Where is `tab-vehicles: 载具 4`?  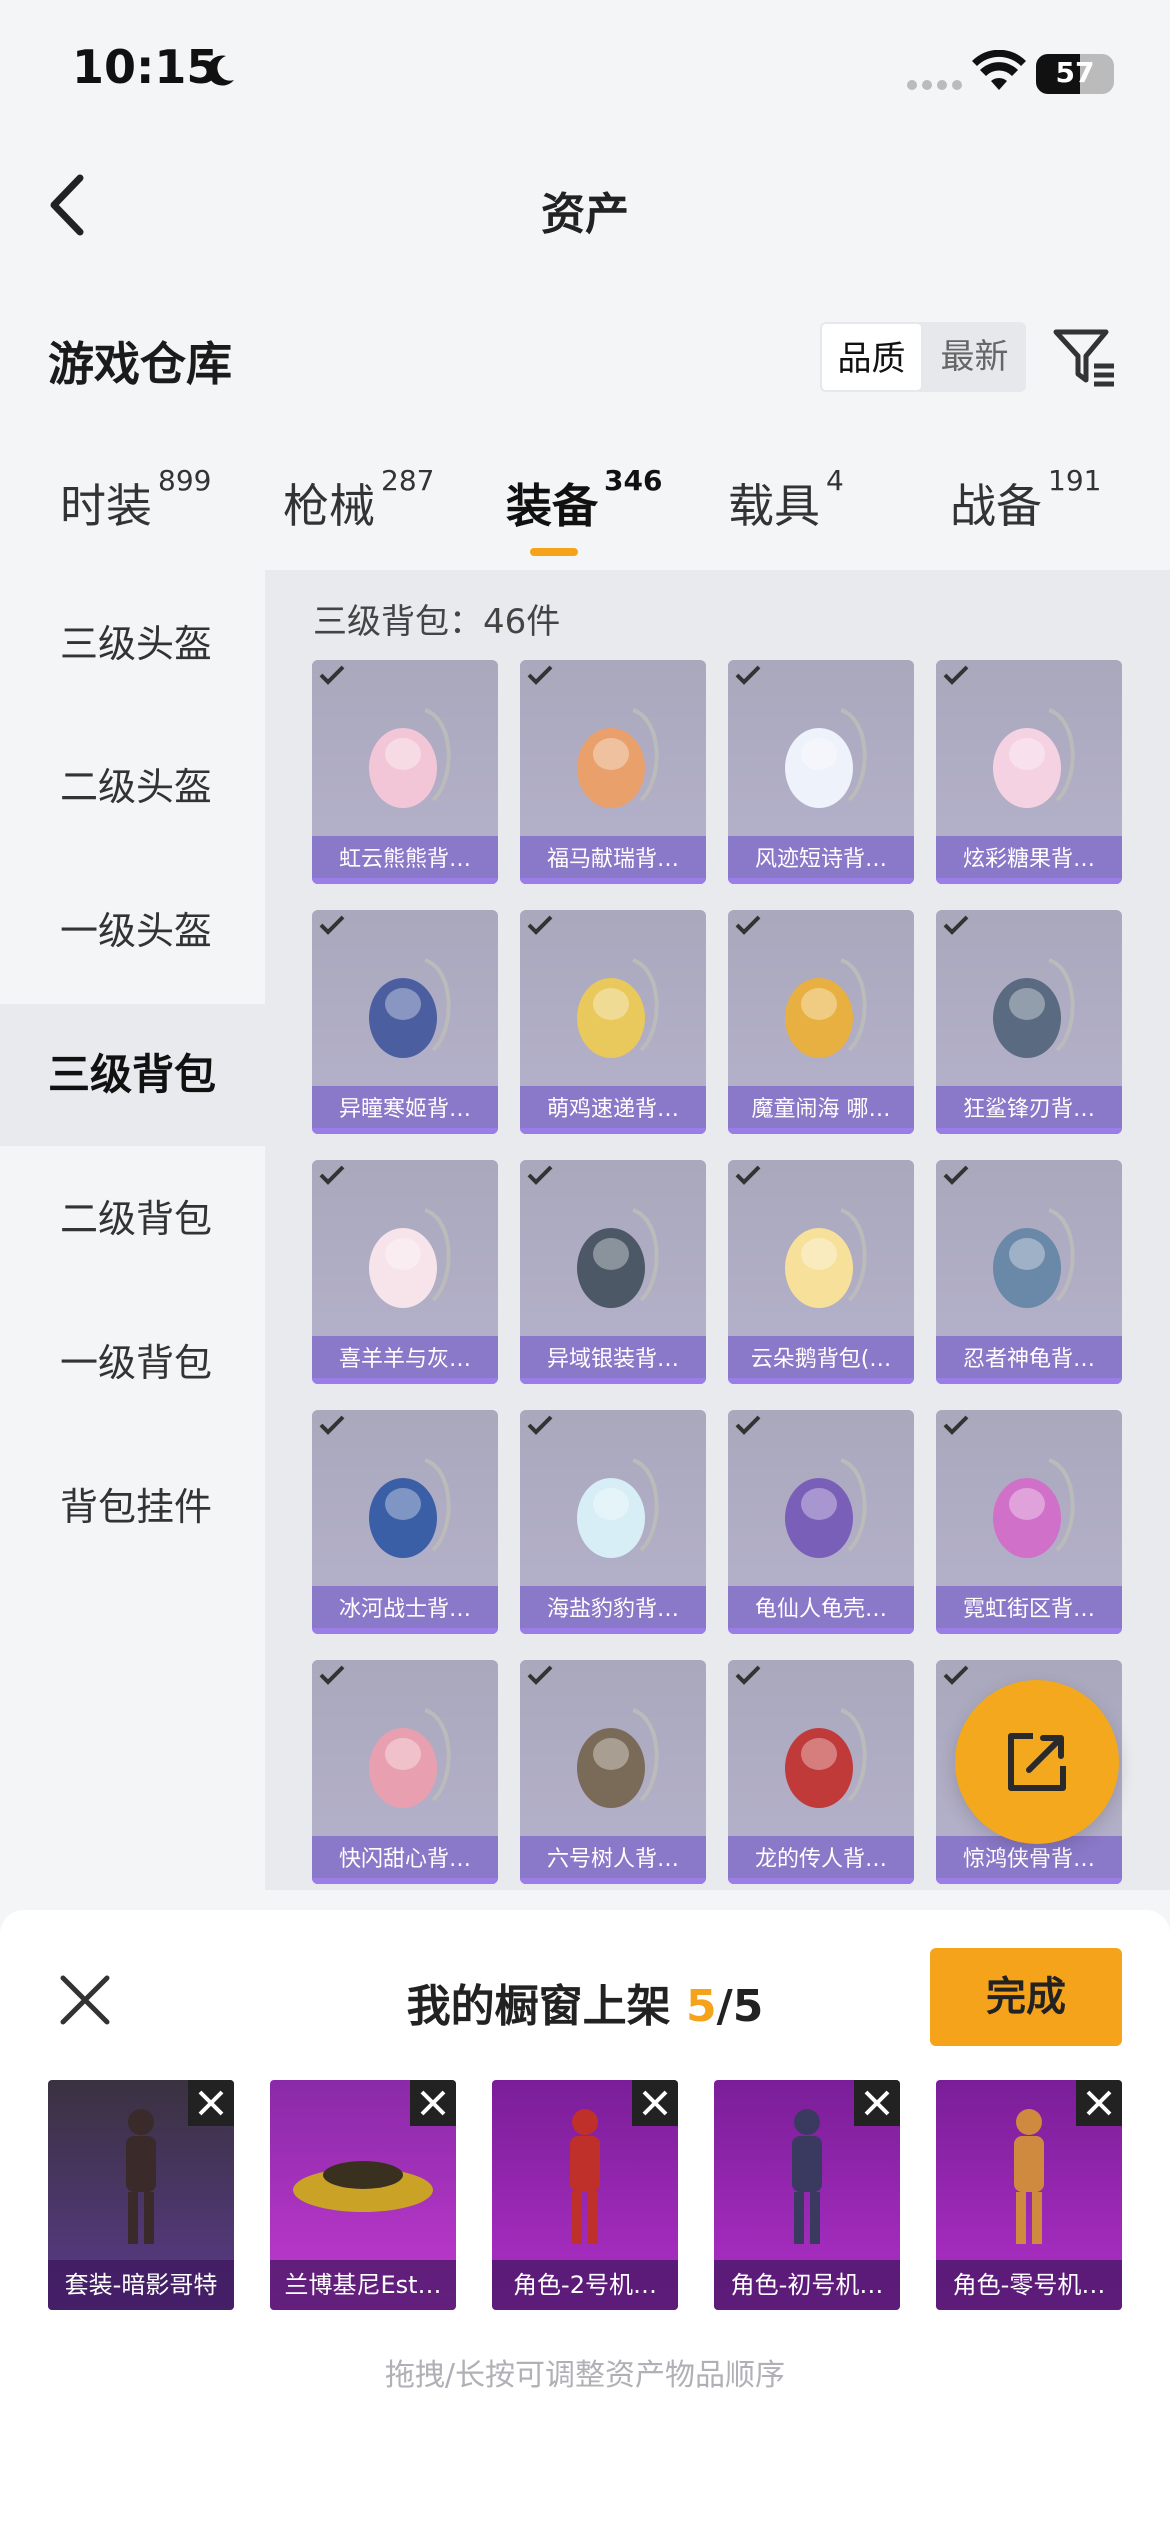
tab-vehicles: 载具 4 is located at coordinates (786, 500).